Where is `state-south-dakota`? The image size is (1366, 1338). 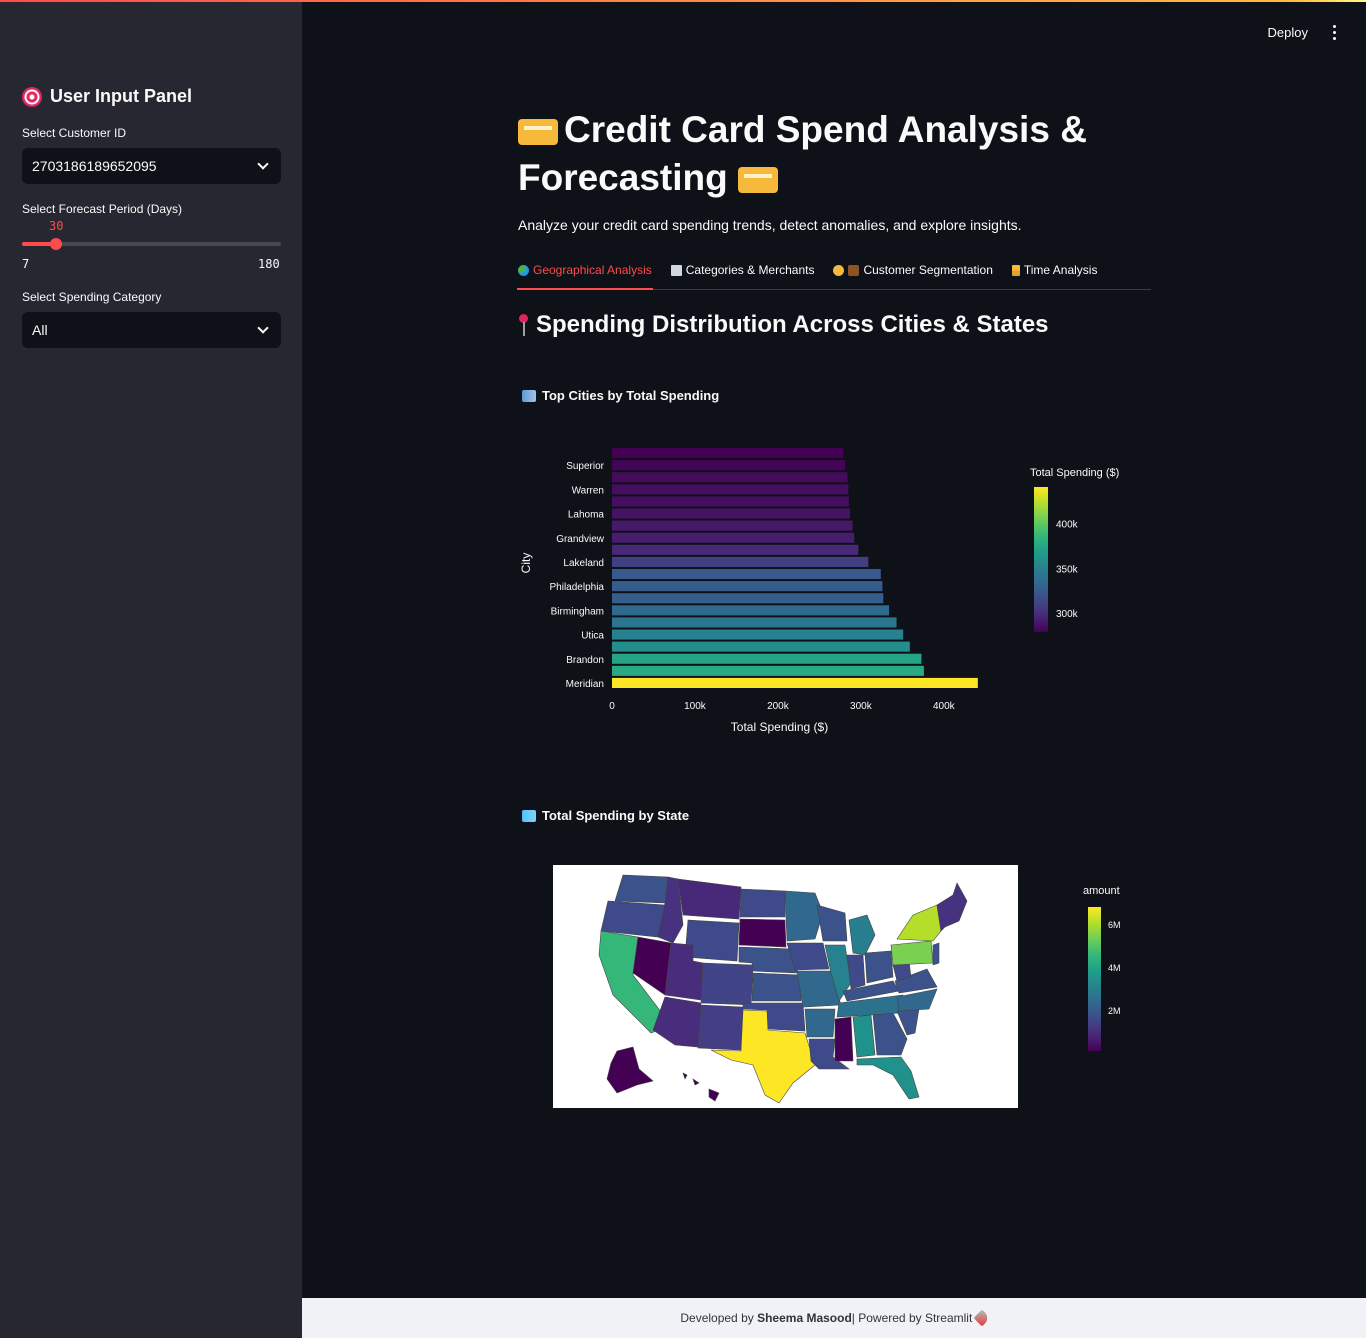
state-south-dakota is located at coordinates (762, 933).